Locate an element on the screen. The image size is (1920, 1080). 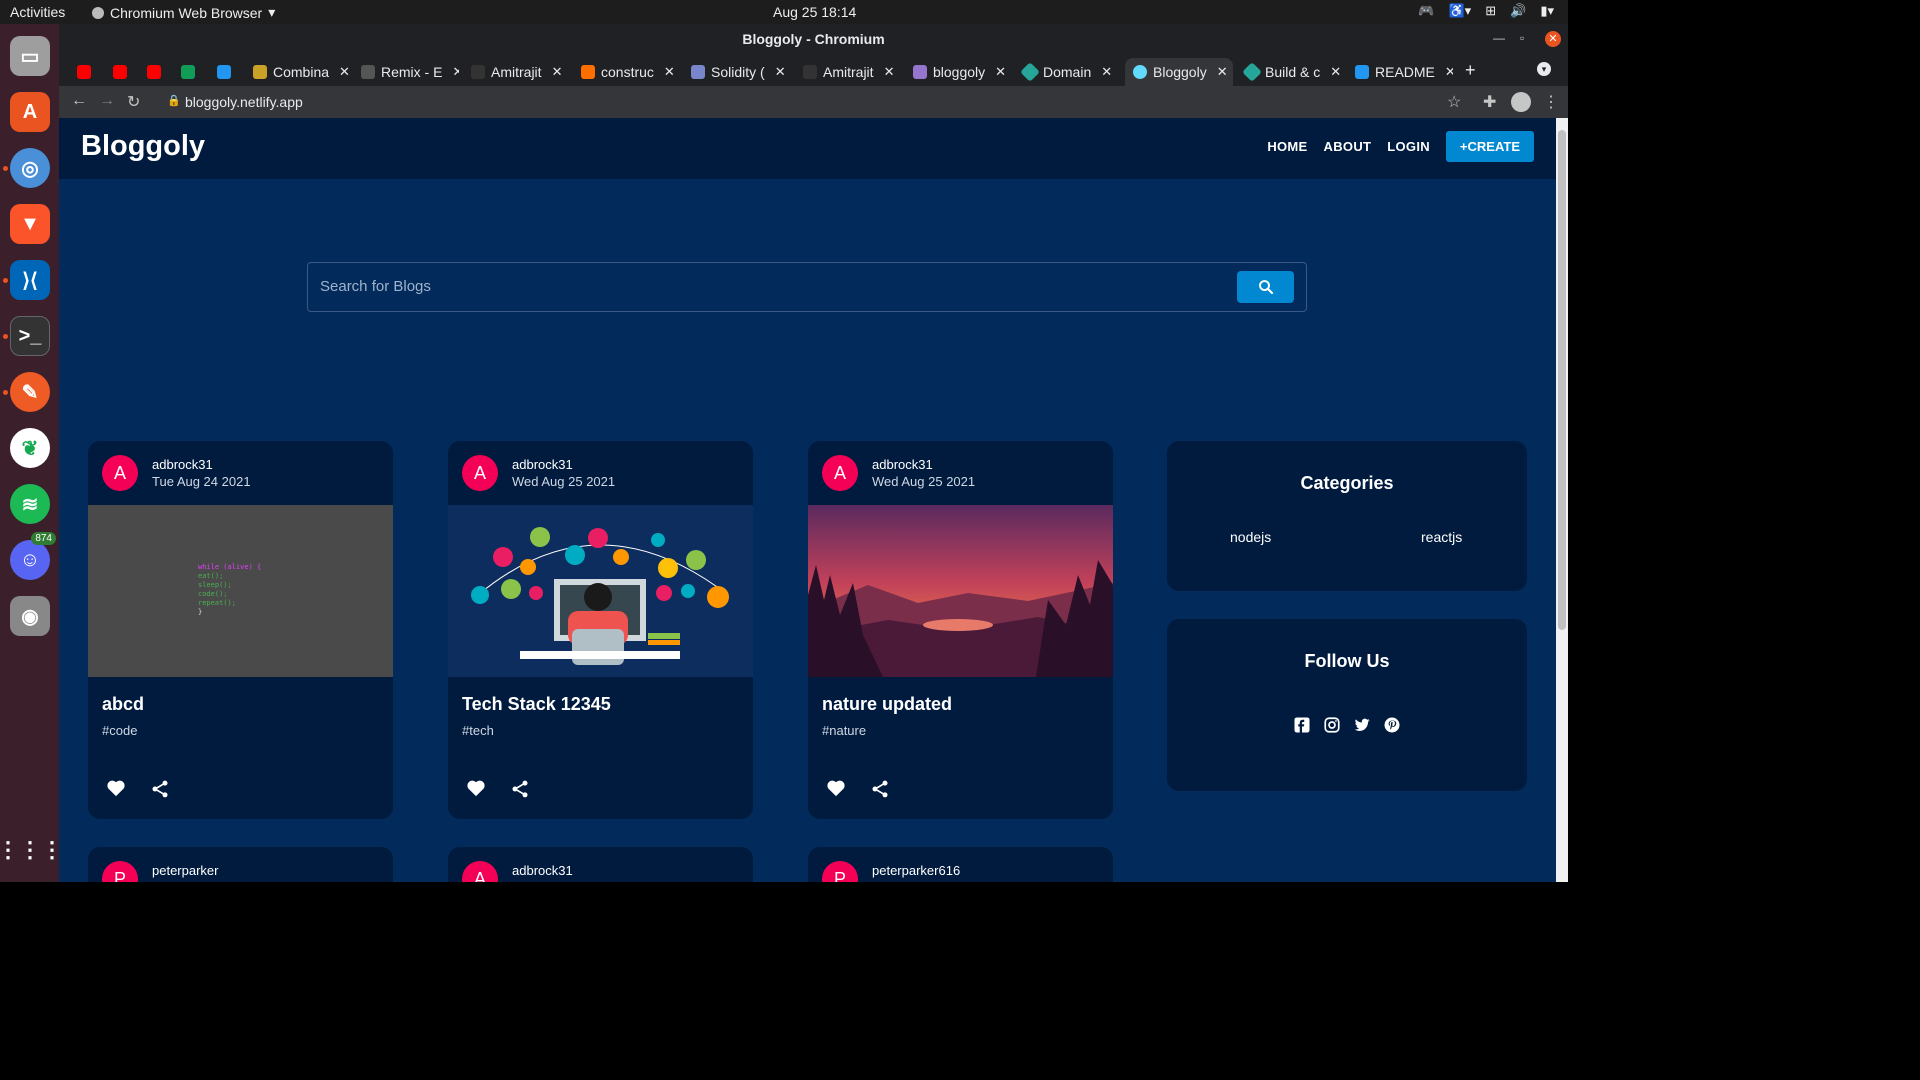
post-tag: #code is located at coordinates (120, 730).